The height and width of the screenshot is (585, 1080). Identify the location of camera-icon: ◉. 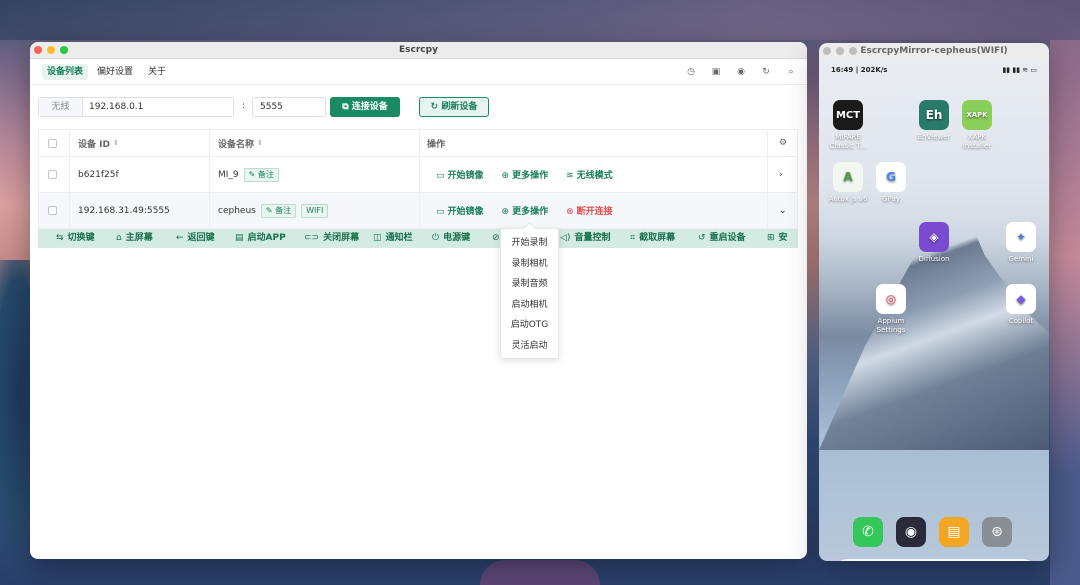
(911, 532).